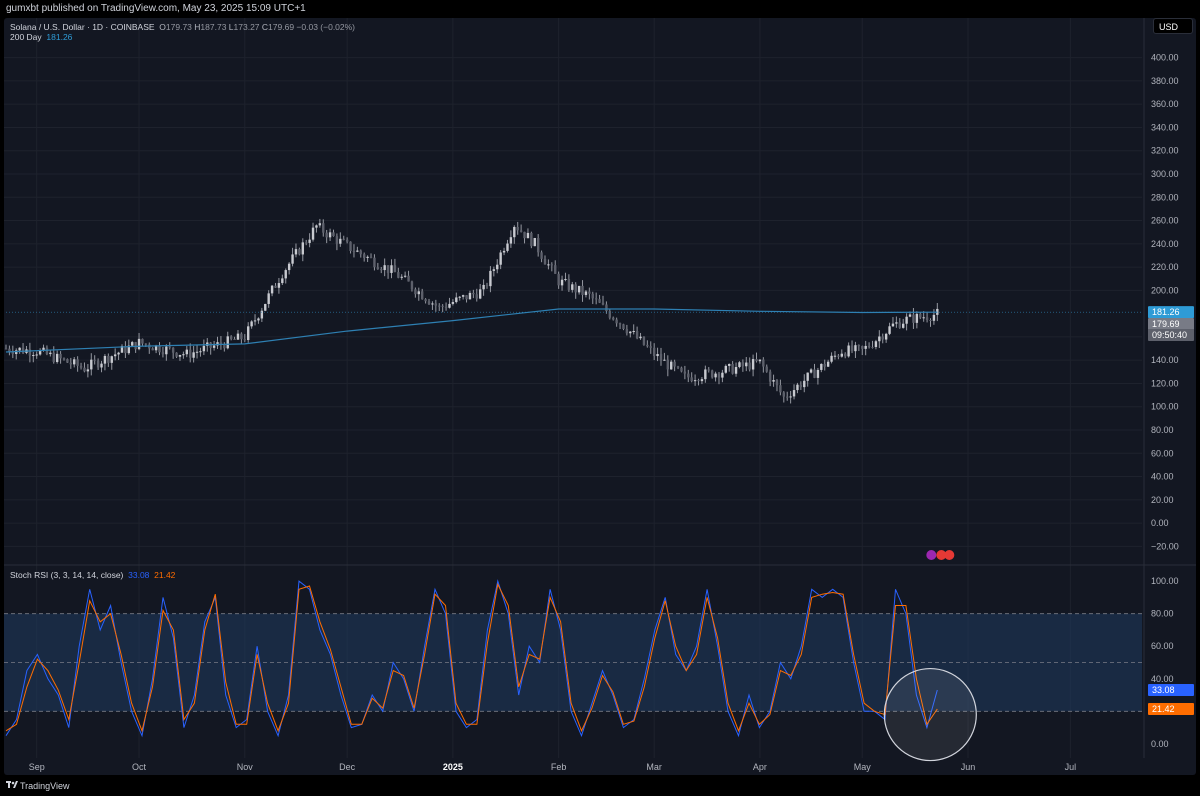 This screenshot has height=796, width=1200. Describe the element at coordinates (760, 767) in the screenshot. I see `time-label: Apr` at that location.